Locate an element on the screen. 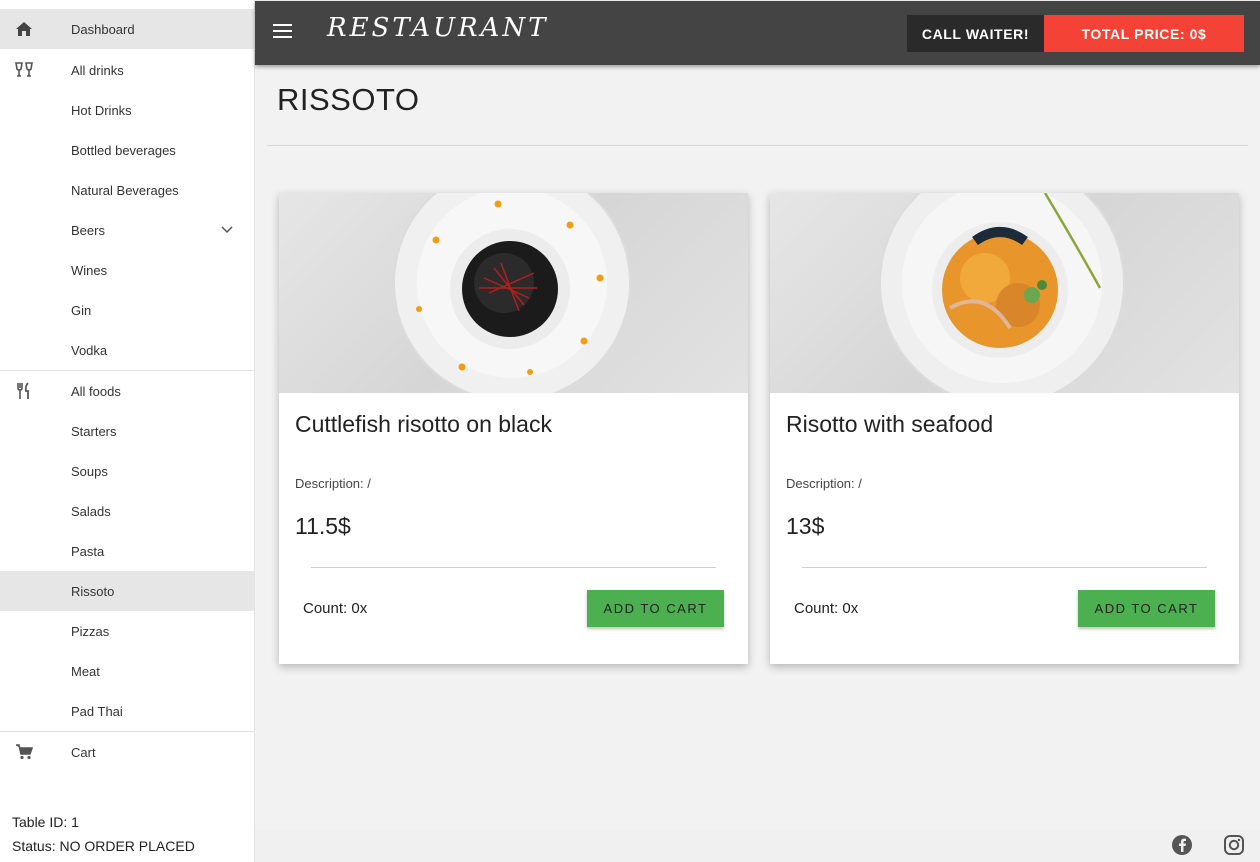  sidebar-item-hot-drinks: Hot Drinks is located at coordinates (127, 110).